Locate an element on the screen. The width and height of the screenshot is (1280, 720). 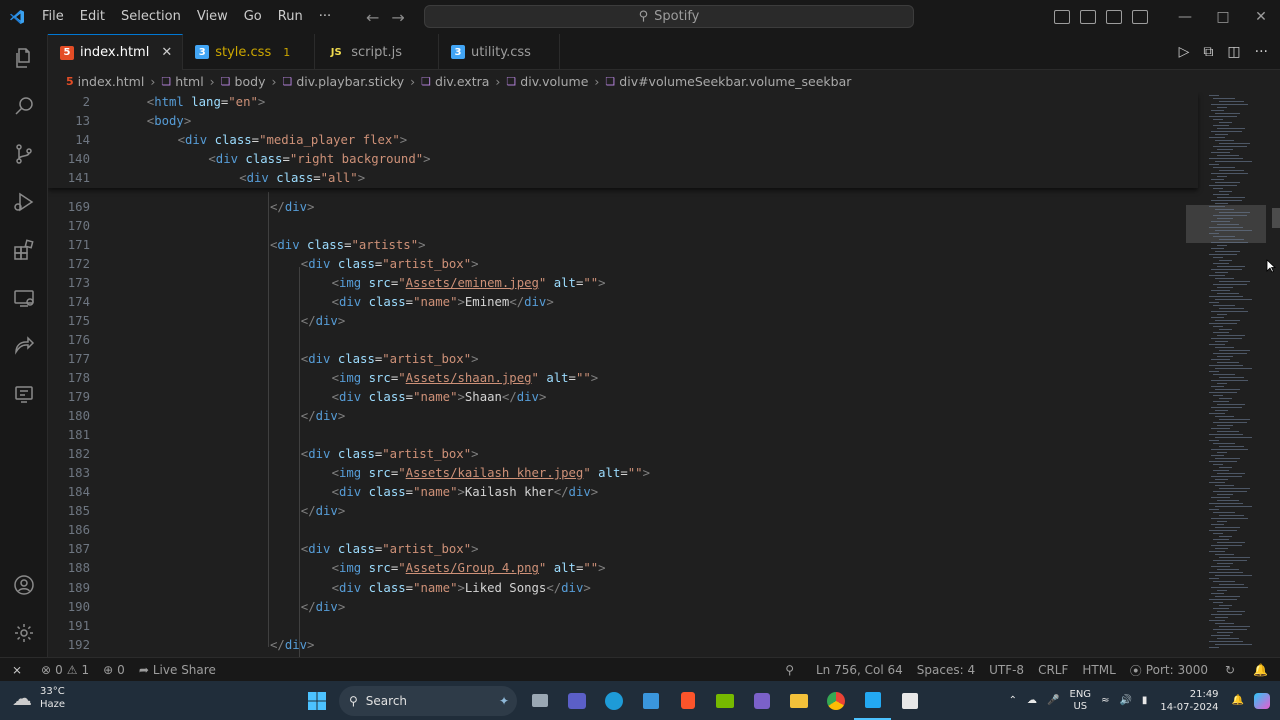
code-line: 174 <div class="name">Eminem</div> is located at coordinates (623, 301).